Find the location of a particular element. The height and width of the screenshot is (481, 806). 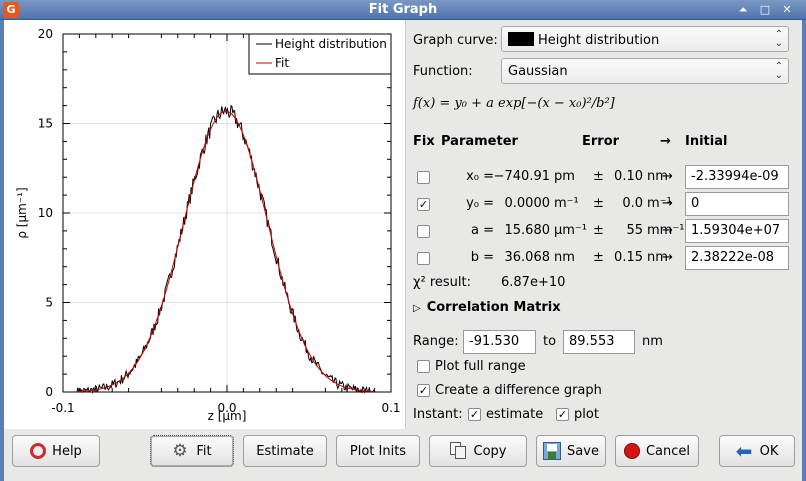

graph-curve-select: Height distribution ⌃ ⌄ is located at coordinates (645, 39).